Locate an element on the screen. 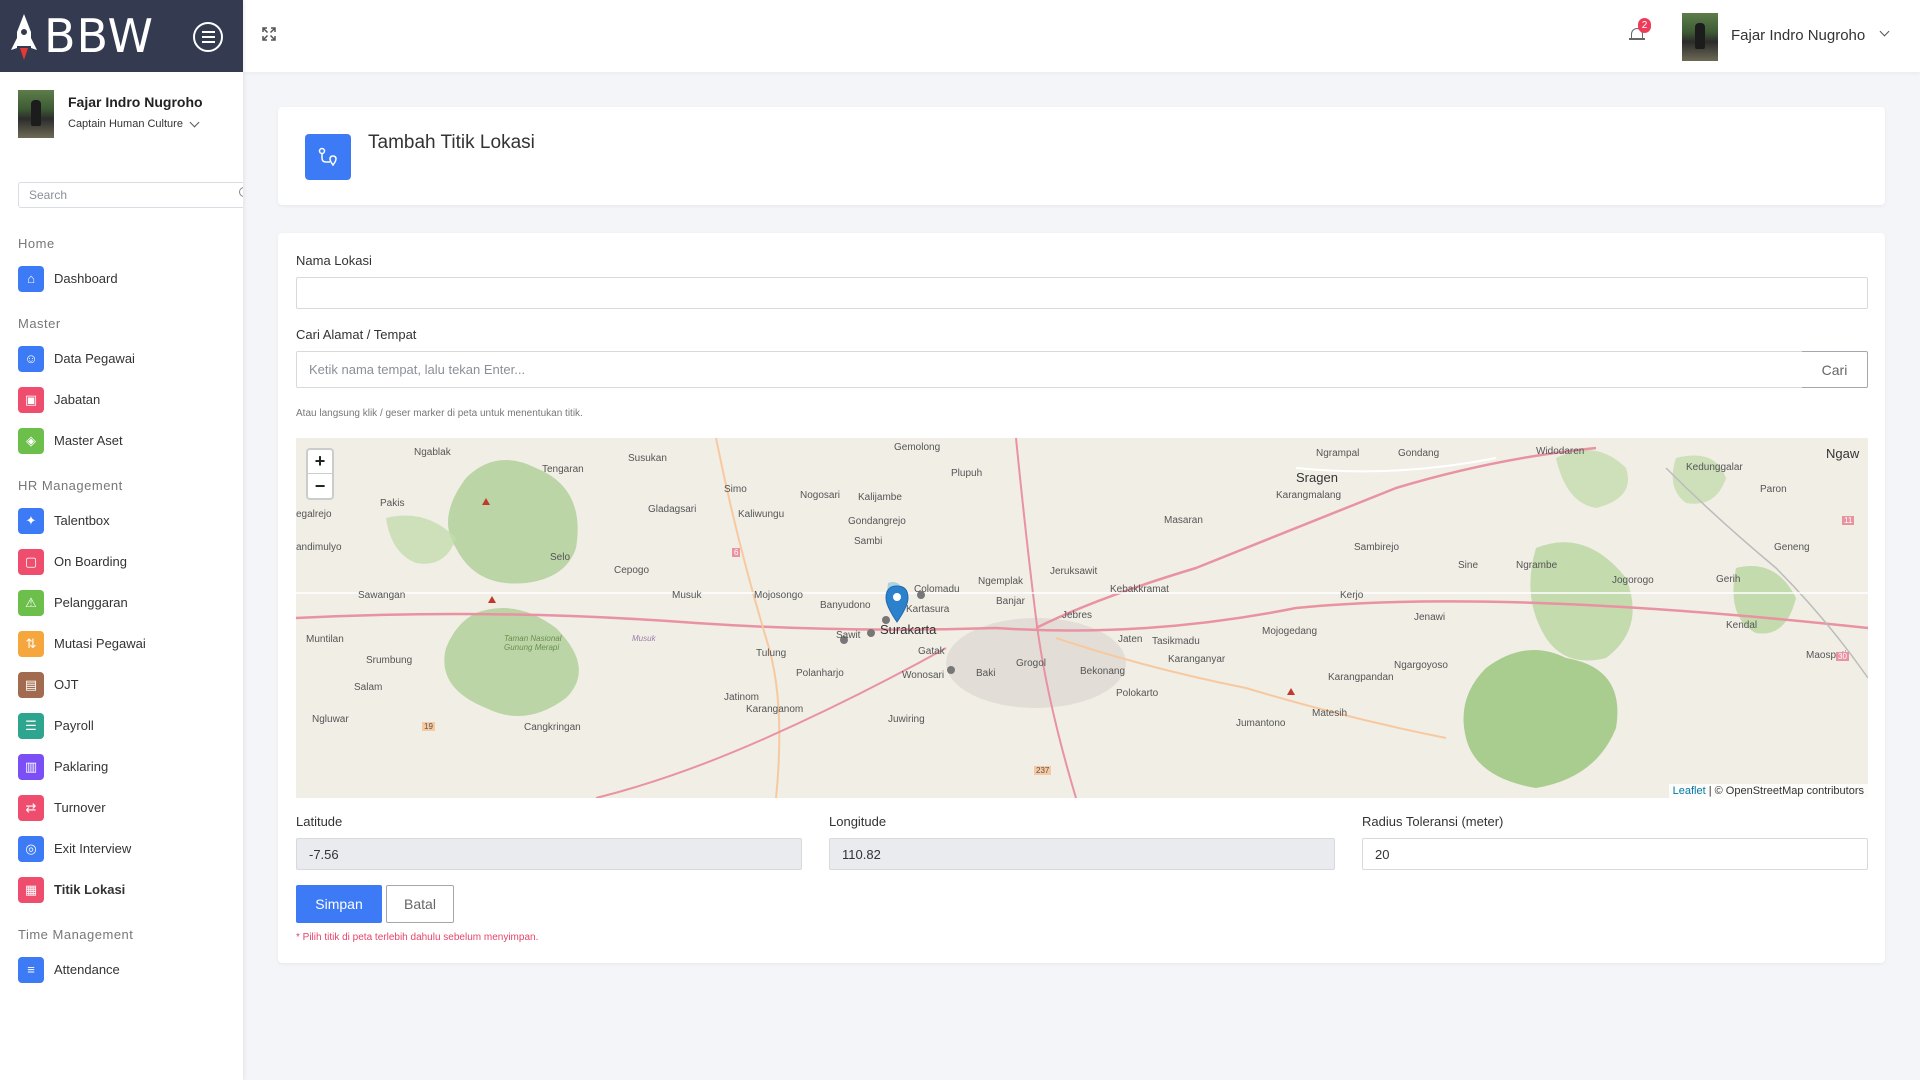 The image size is (1920, 1080). map-label: Polokarto is located at coordinates (1137, 693).